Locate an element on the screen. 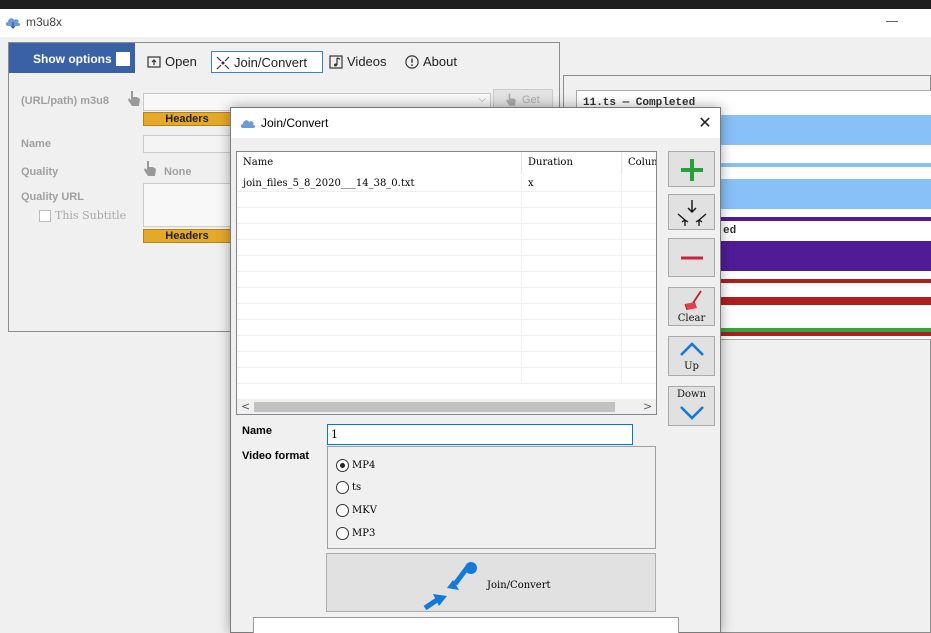 This screenshot has width=931, height=633. plus-icon is located at coordinates (692, 170).